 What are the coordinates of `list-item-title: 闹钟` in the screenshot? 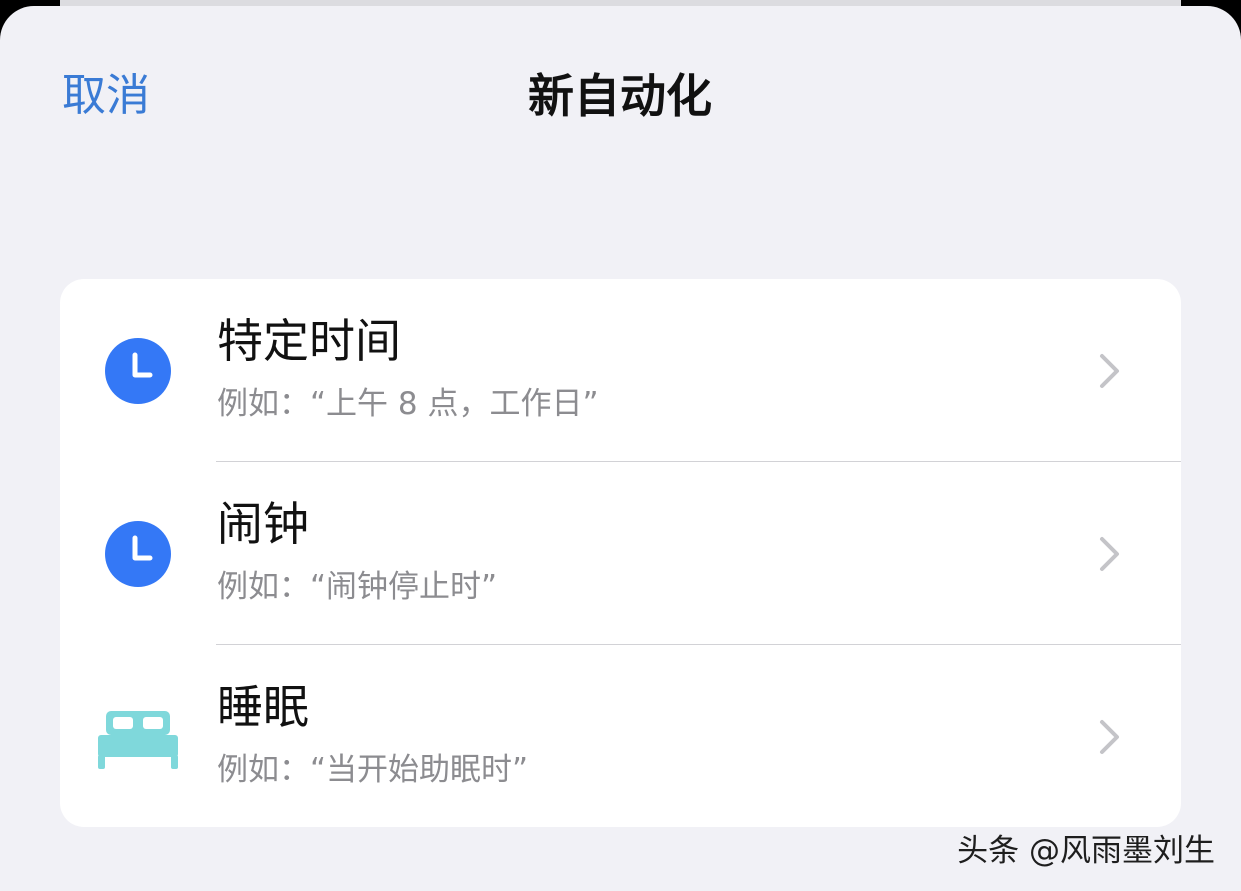 It's located at (263, 524).